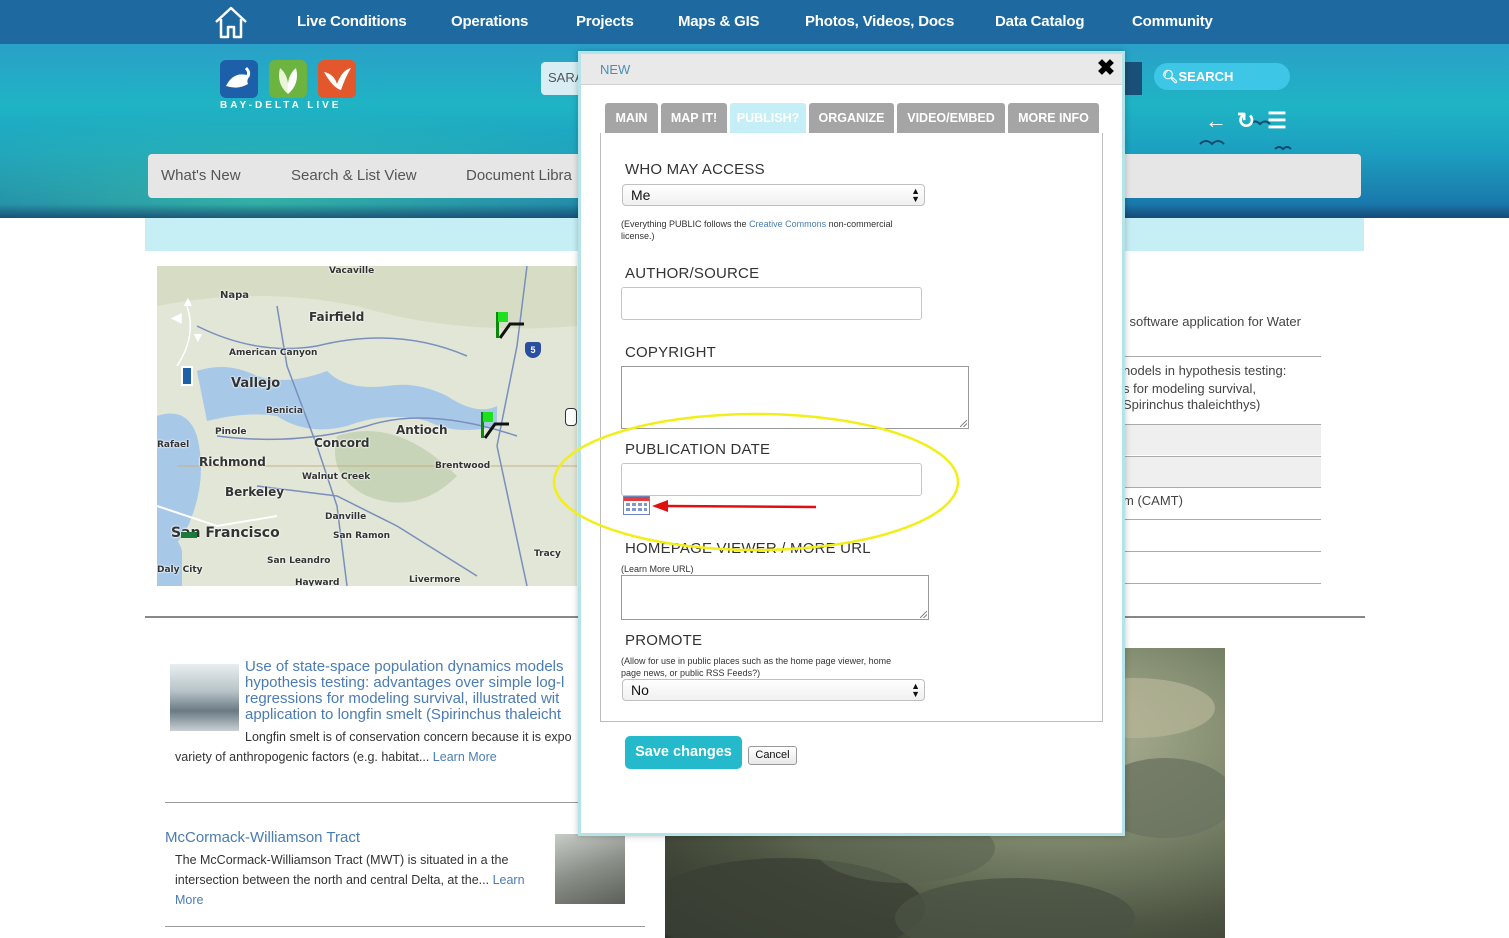 Image resolution: width=1509 pixels, height=938 pixels. What do you see at coordinates (1153, 500) in the screenshot?
I see `list-item-text: m (CAMT)` at bounding box center [1153, 500].